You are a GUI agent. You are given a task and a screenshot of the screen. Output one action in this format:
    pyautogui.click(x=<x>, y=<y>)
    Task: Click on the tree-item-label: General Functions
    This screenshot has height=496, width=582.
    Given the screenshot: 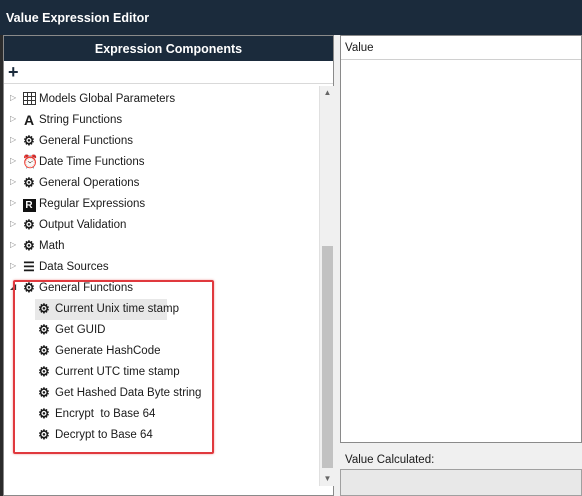 What is the action you would take?
    pyautogui.click(x=86, y=141)
    